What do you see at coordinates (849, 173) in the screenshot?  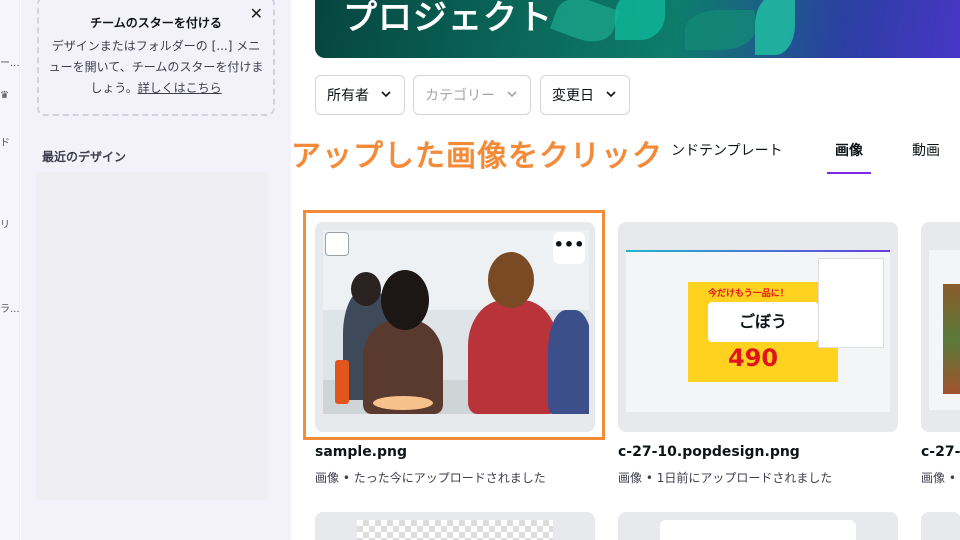 I see `active-tab-indicator` at bounding box center [849, 173].